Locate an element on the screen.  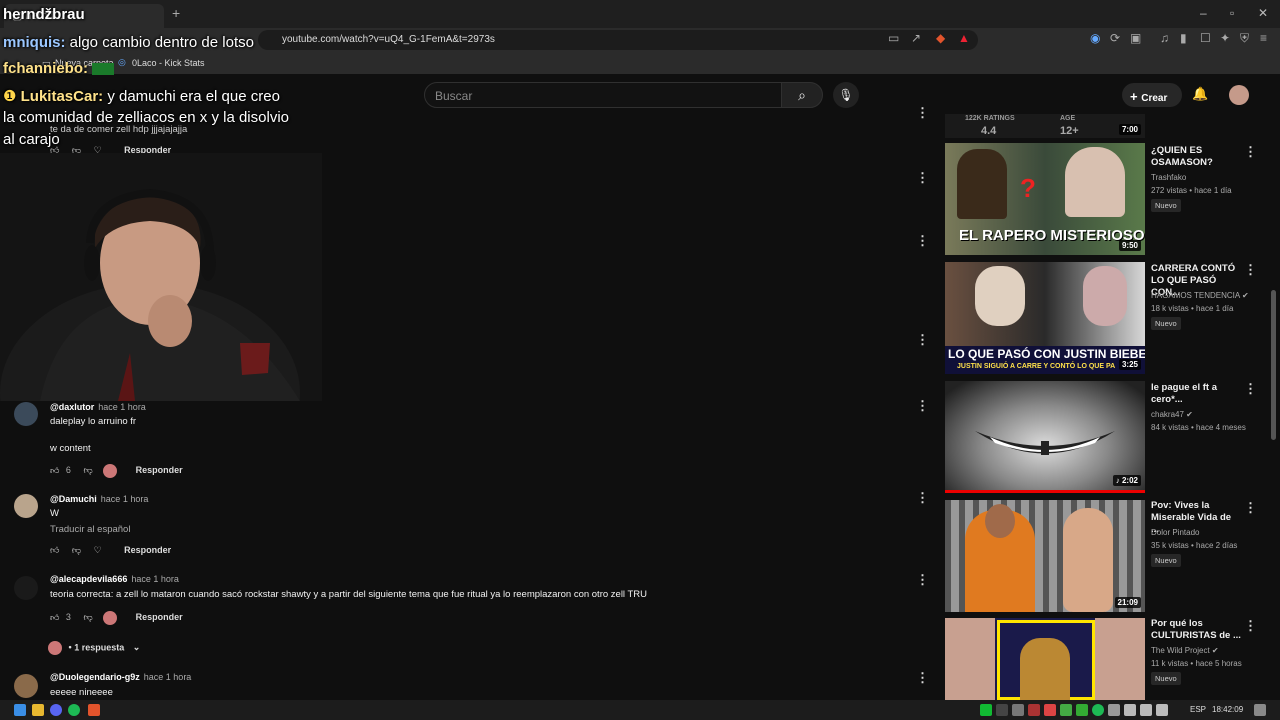
leo-icon: ✦ is located at coordinates (1225, 38).